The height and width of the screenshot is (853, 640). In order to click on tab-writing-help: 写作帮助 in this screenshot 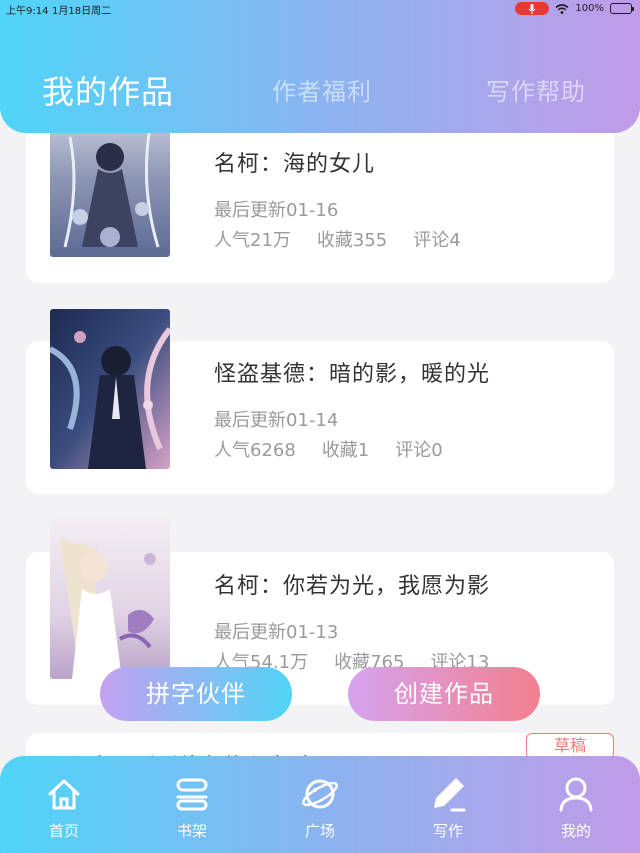, I will do `click(536, 89)`.